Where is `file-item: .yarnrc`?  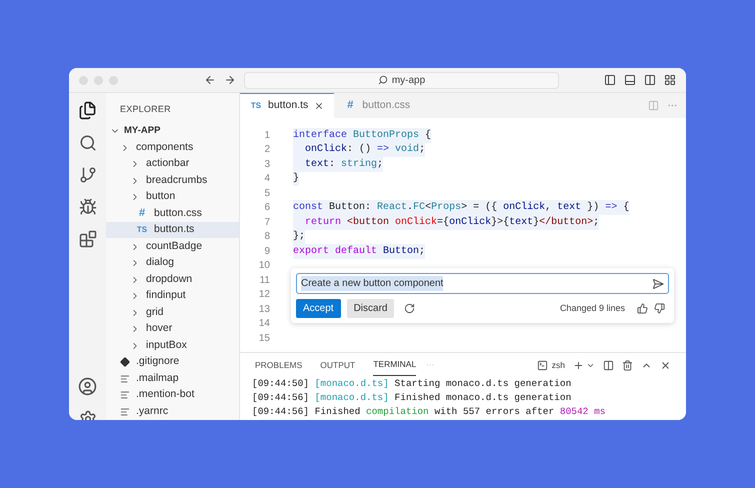 file-item: .yarnrc is located at coordinates (172, 411).